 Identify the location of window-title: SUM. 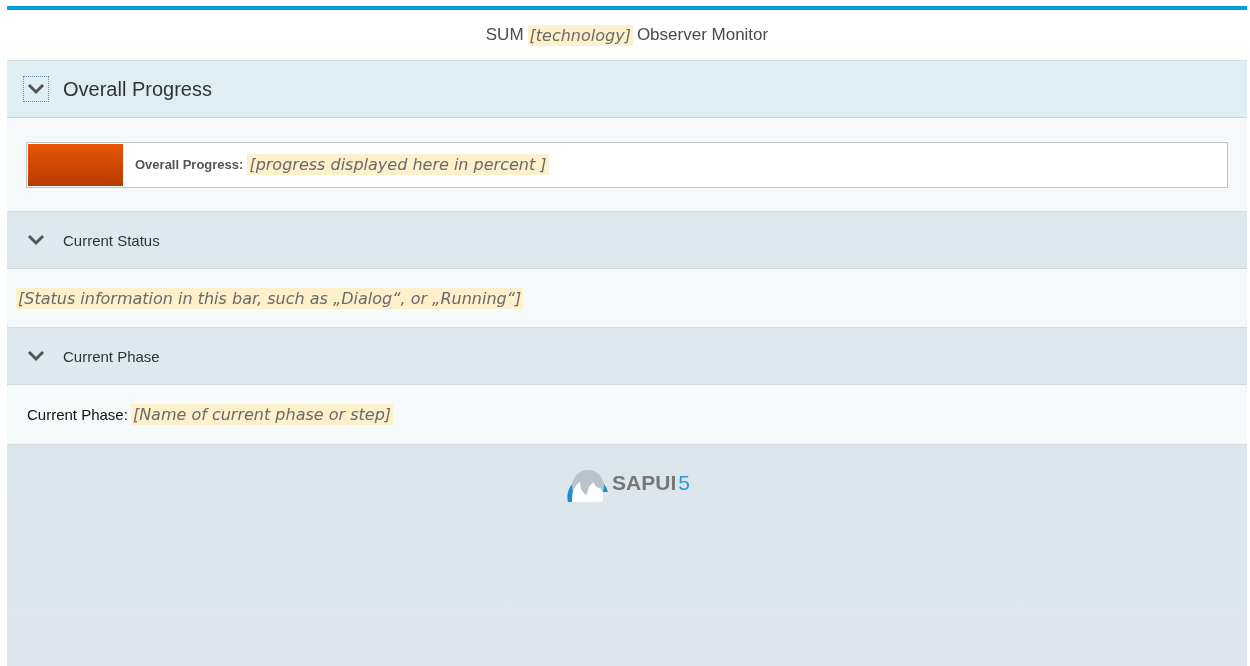
(504, 35).